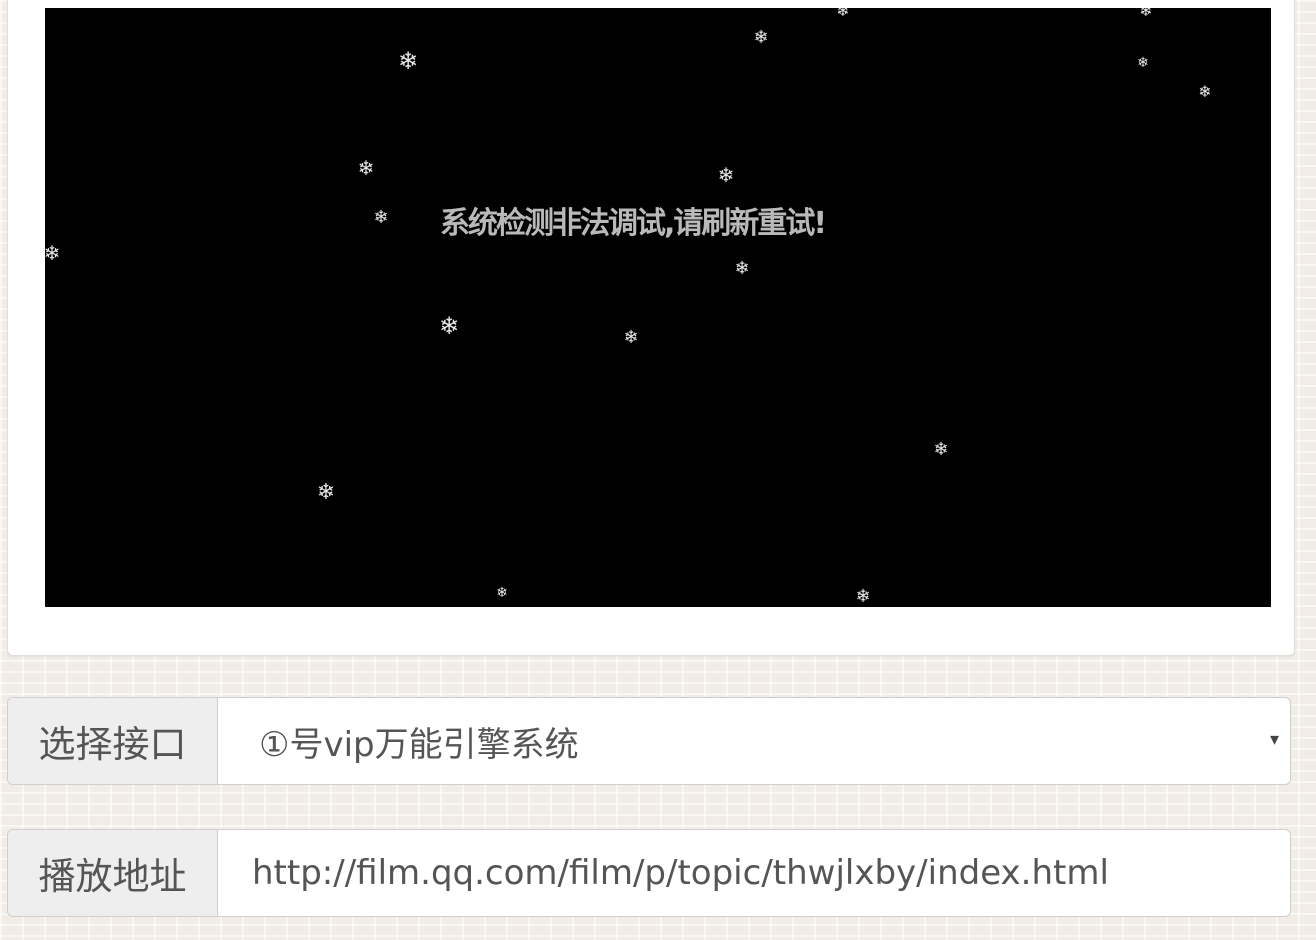 Image resolution: width=1316 pixels, height=940 pixels. What do you see at coordinates (633, 223) in the screenshot?
I see `player-error-message: 系统检测非法调试,请刷新重试!` at bounding box center [633, 223].